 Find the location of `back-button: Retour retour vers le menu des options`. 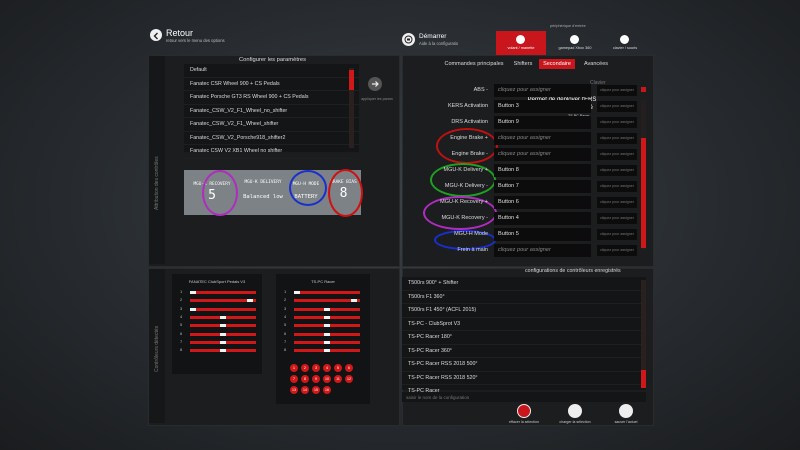

back-button: Retour retour vers le menu des options is located at coordinates (205, 37).